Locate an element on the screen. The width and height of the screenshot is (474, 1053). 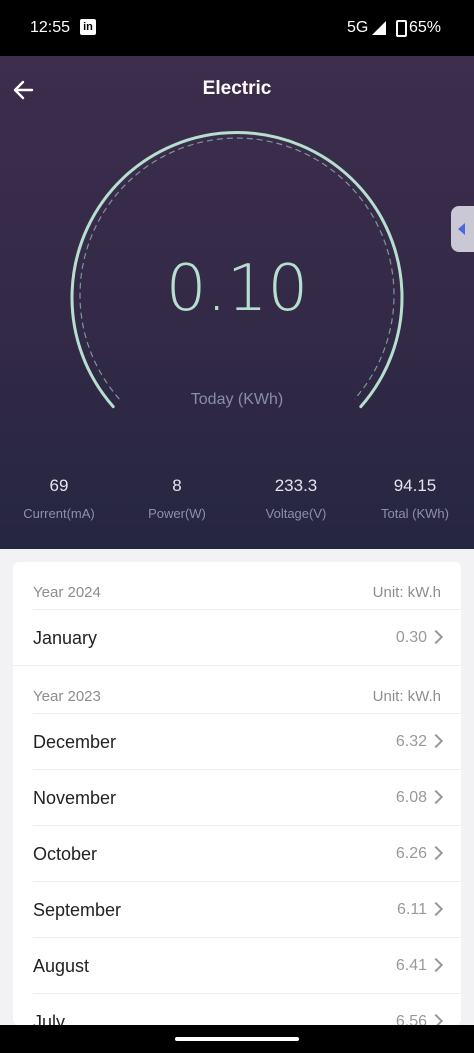
month-name: October is located at coordinates (65, 854).